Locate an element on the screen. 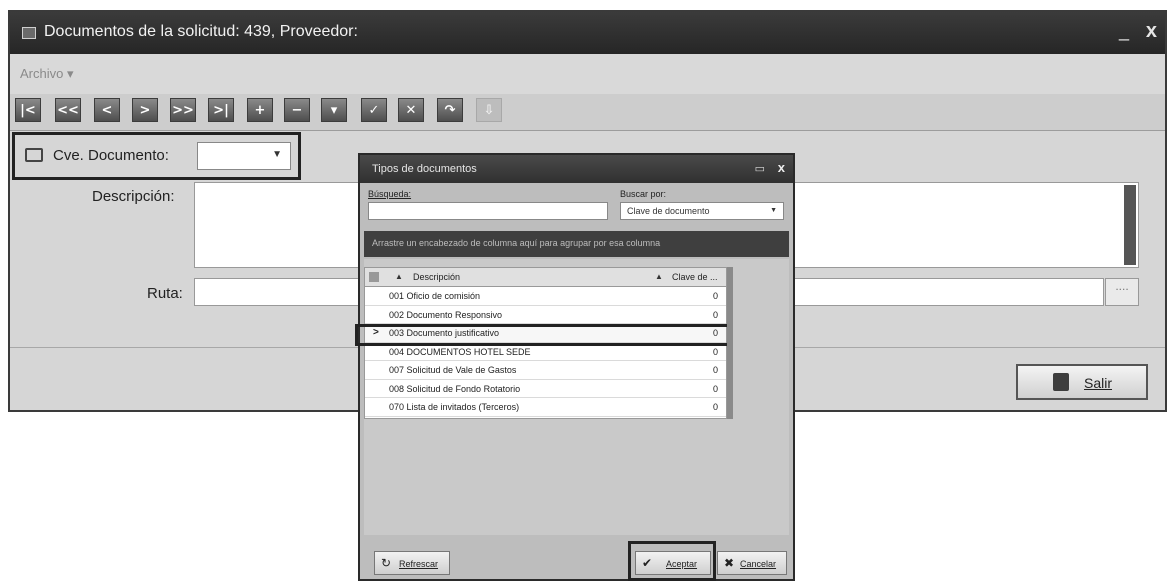  close-button: x is located at coordinates (1151, 31).